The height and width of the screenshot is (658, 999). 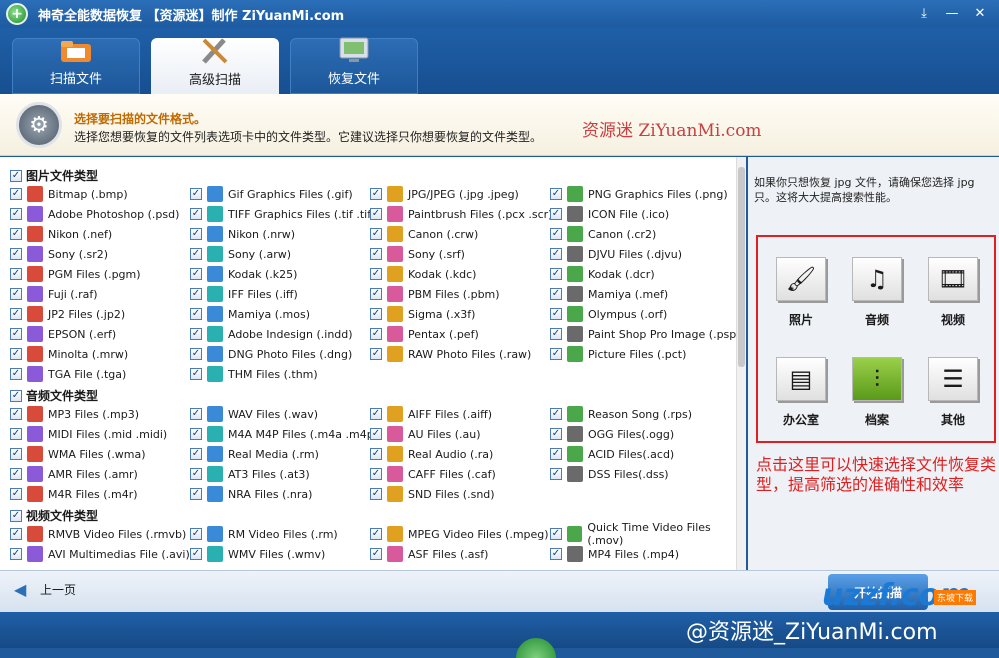 I want to click on file-type-item: ✓ Fuji (.raf), so click(x=54, y=294).